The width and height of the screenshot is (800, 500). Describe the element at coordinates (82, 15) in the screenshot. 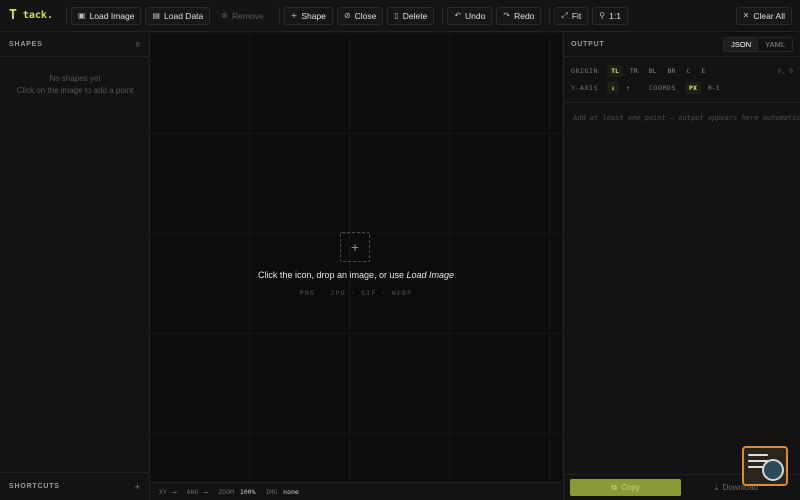

I see `image-icon: ▣` at that location.